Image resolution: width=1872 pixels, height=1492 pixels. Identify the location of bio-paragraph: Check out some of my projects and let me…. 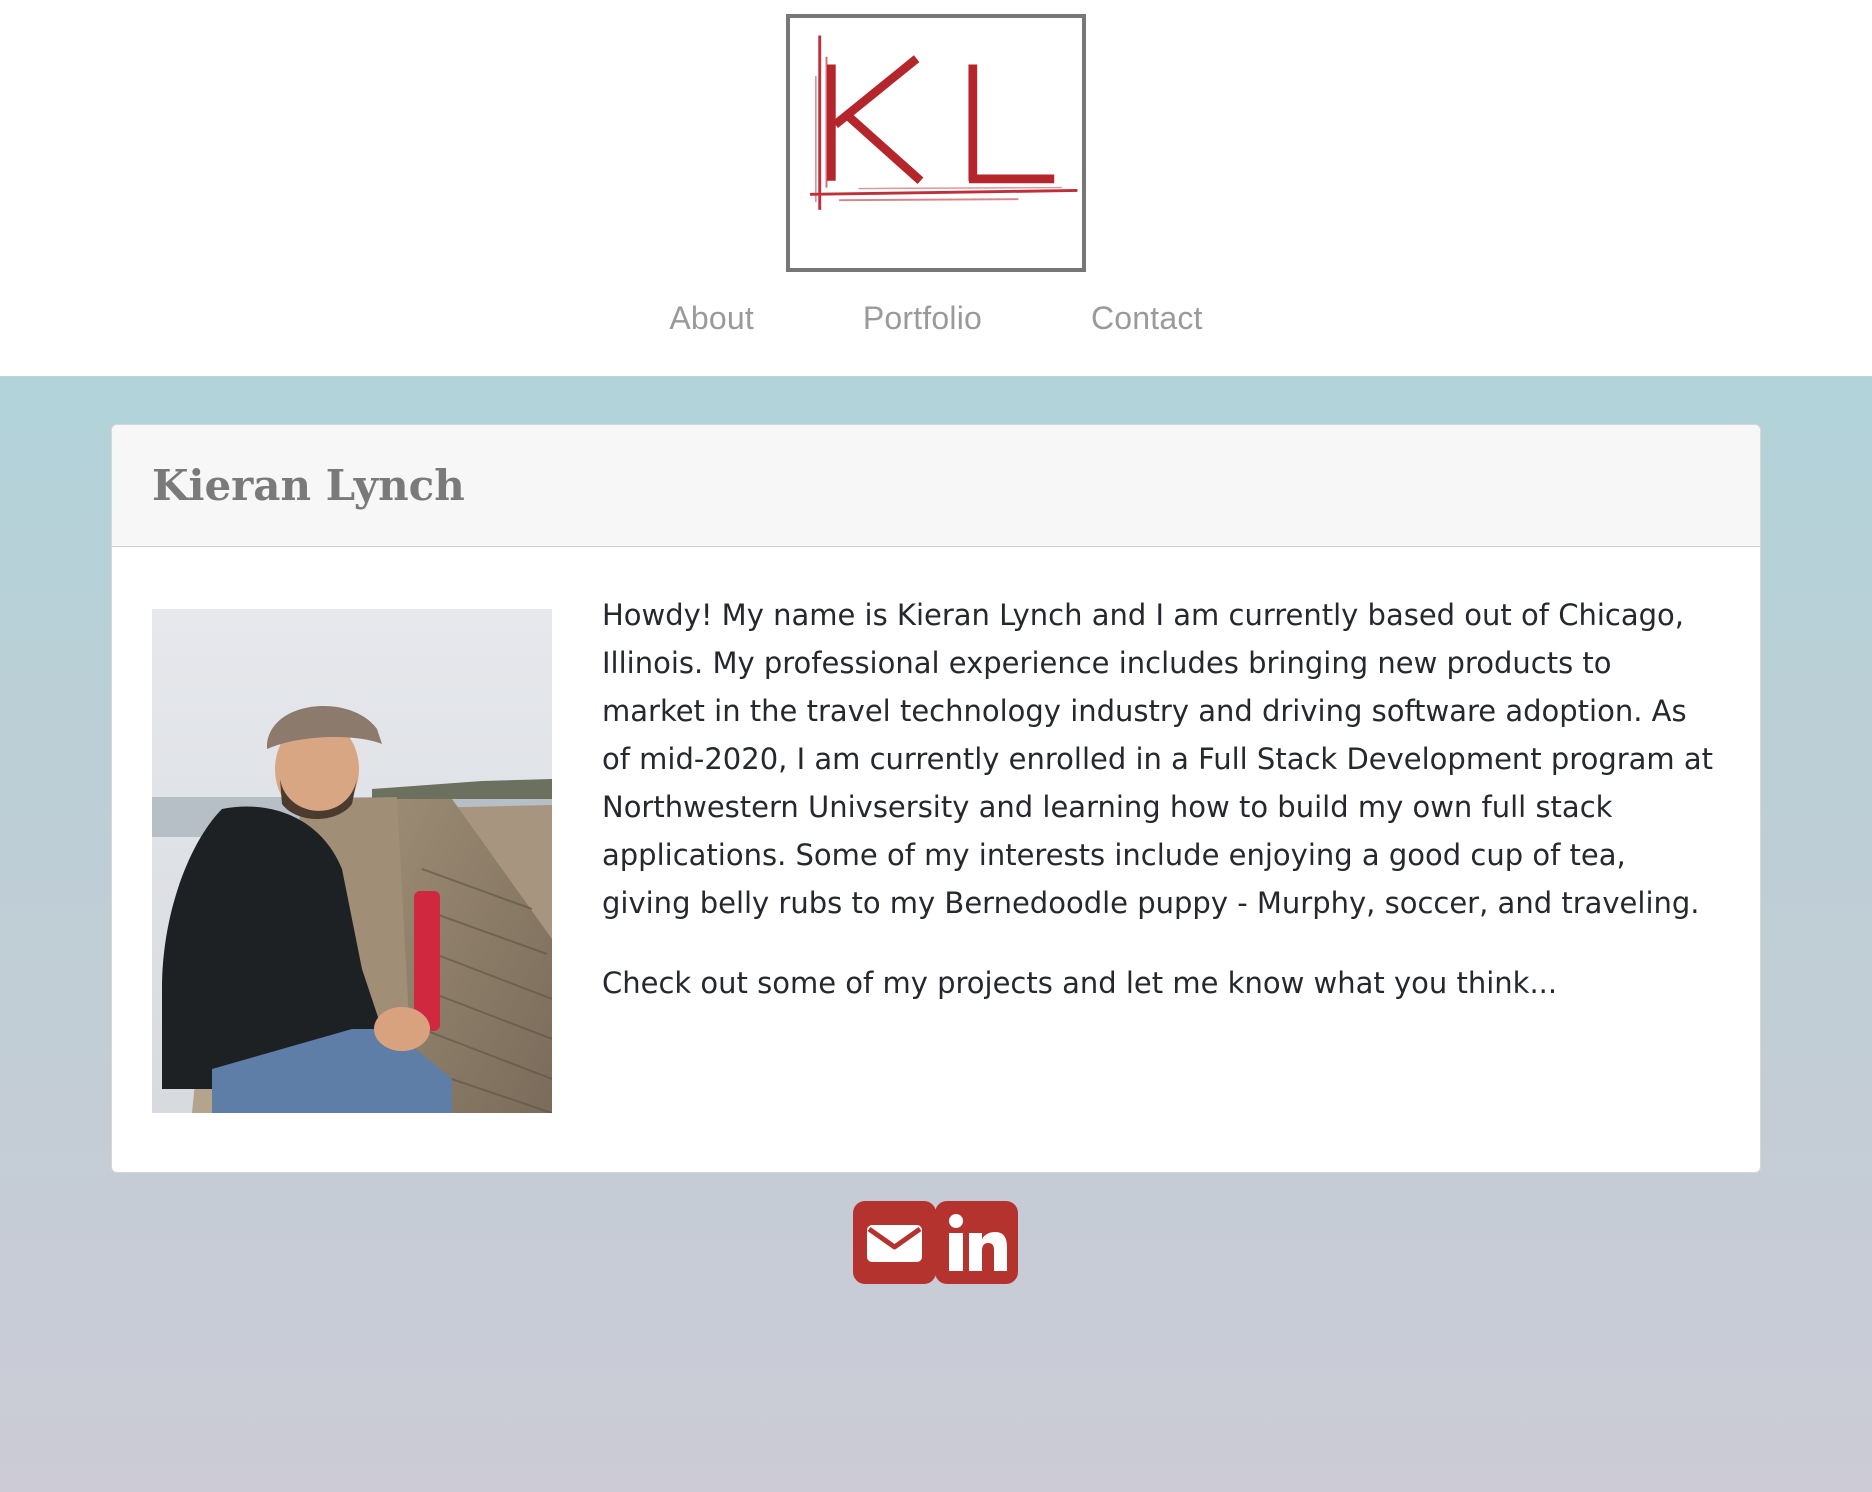
(1080, 983).